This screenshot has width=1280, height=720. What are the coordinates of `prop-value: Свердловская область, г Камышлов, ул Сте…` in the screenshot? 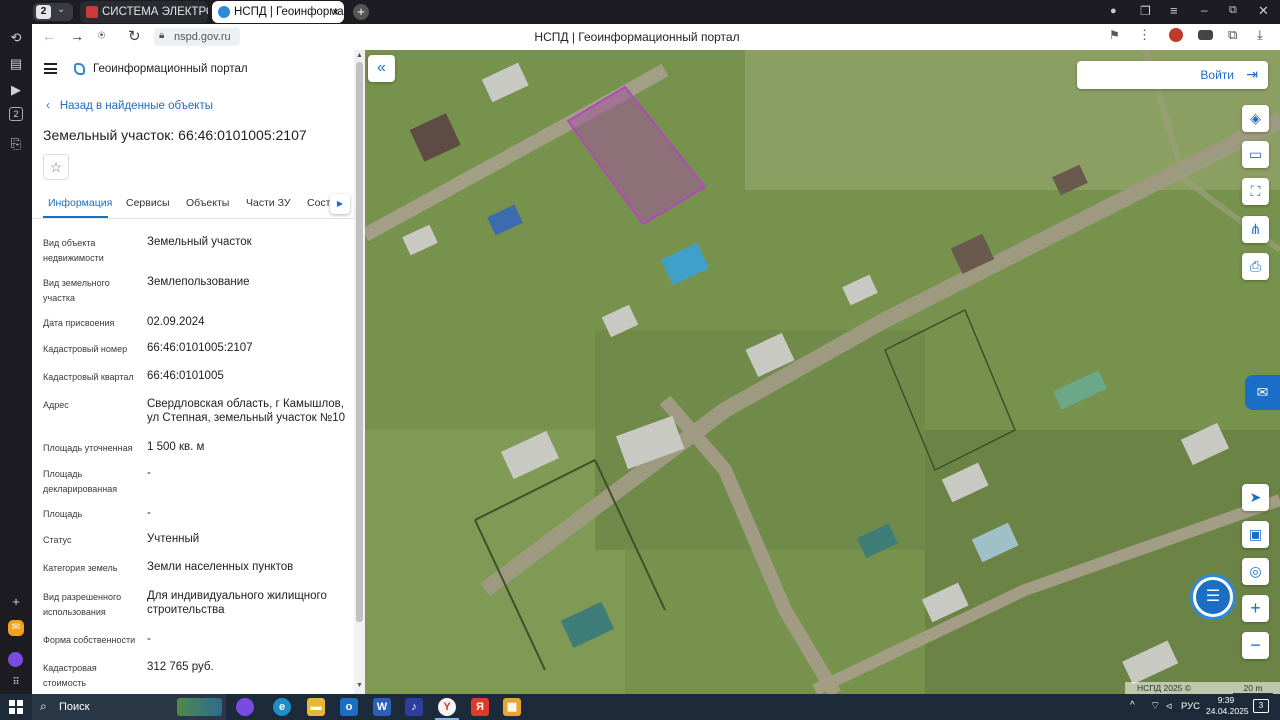 It's located at (246, 411).